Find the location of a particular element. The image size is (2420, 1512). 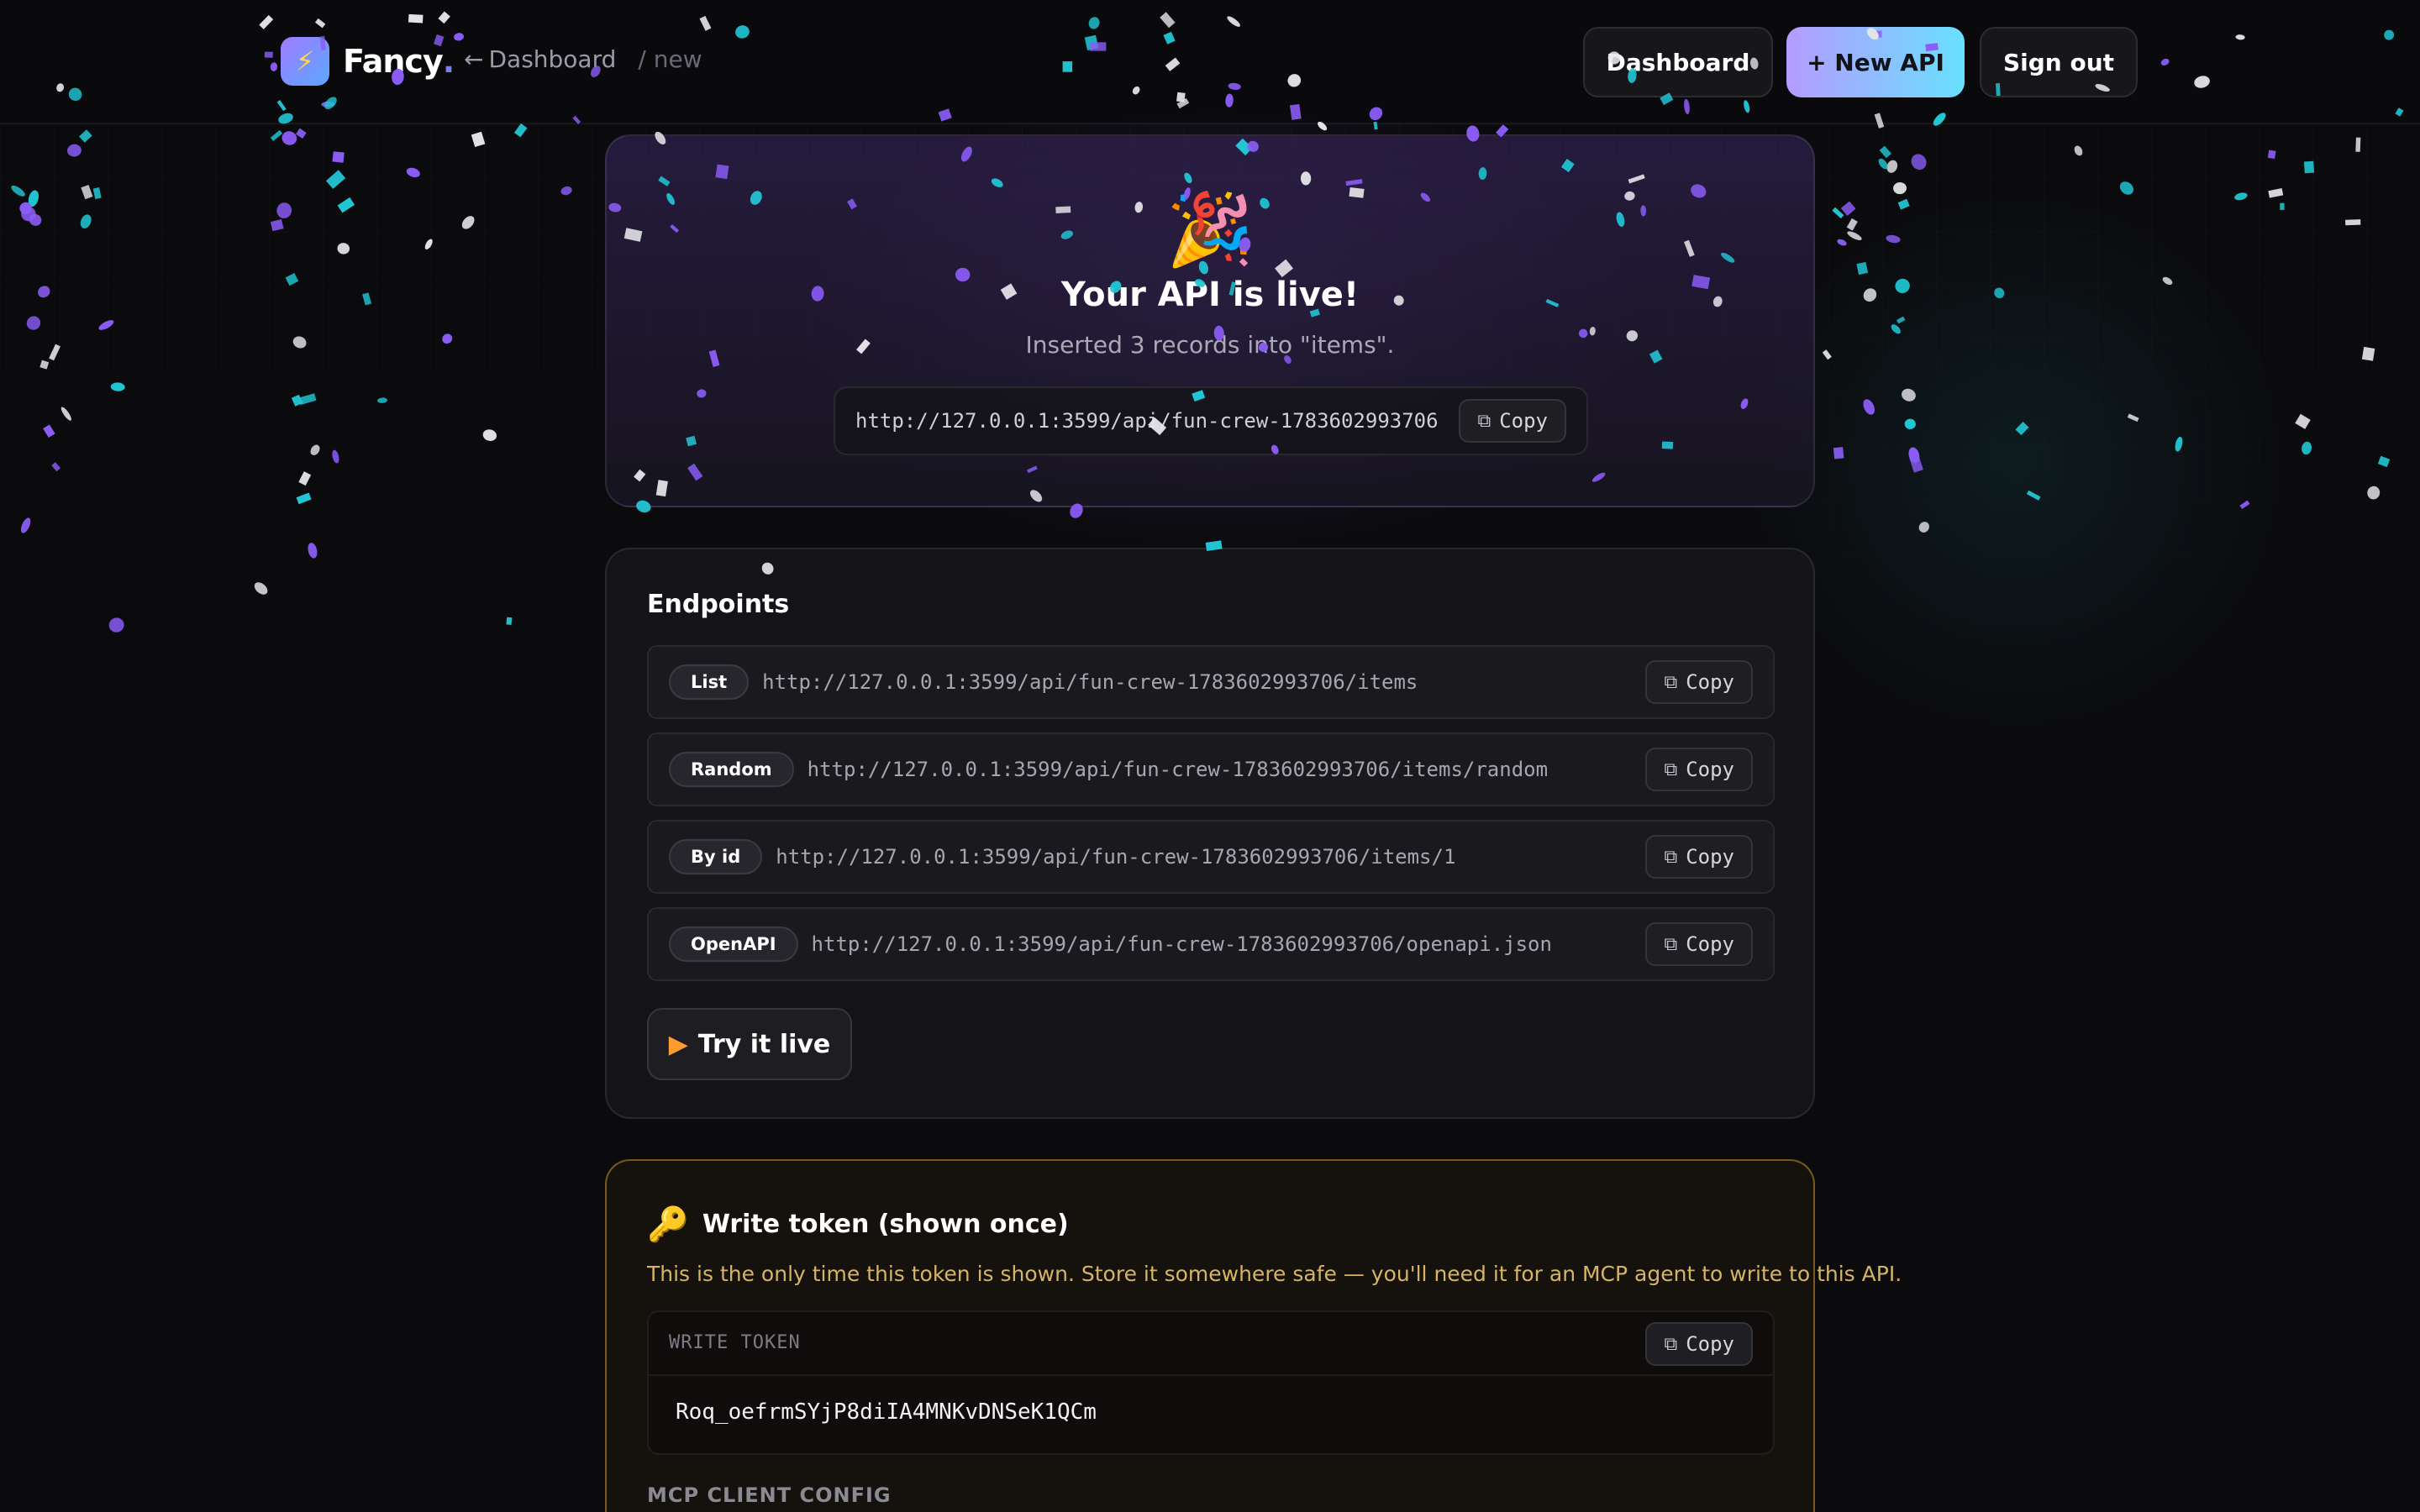

copy-base-url-button: ⧉ Copy is located at coordinates (1512, 421).